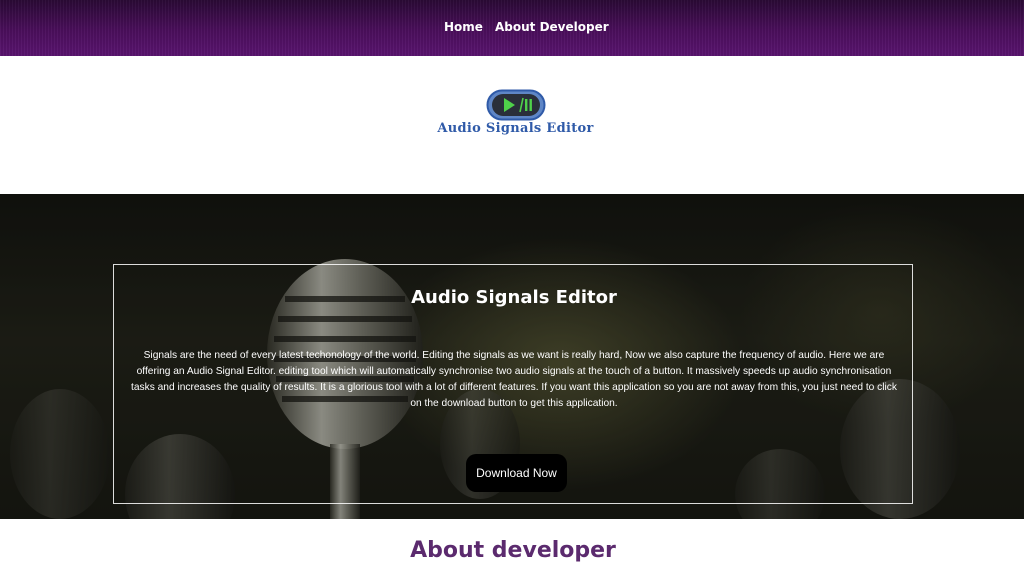 The image size is (1024, 571). What do you see at coordinates (515, 128) in the screenshot?
I see `logo-text: Audio Signals Editor` at bounding box center [515, 128].